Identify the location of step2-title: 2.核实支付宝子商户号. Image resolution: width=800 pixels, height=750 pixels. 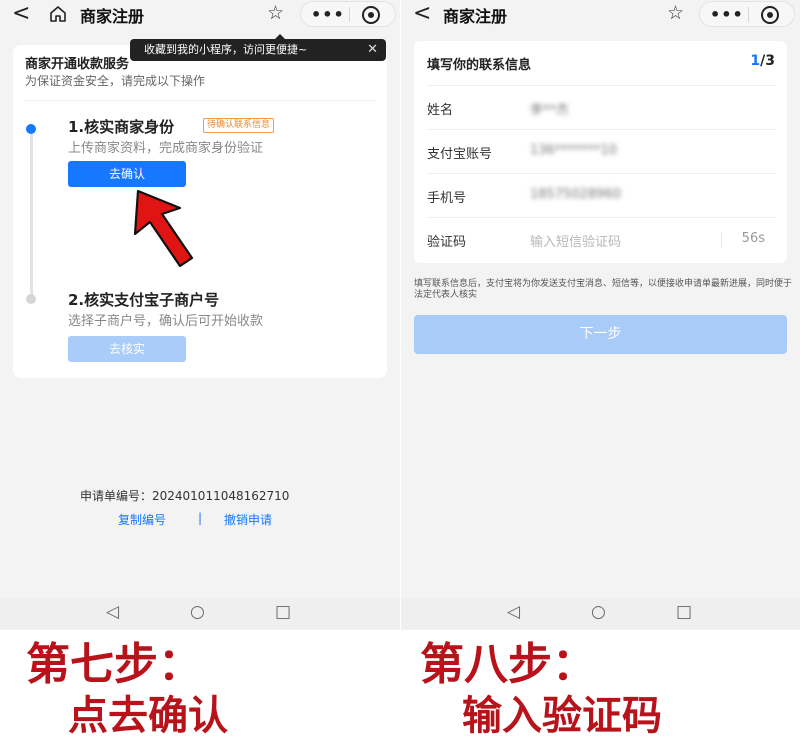
(144, 300).